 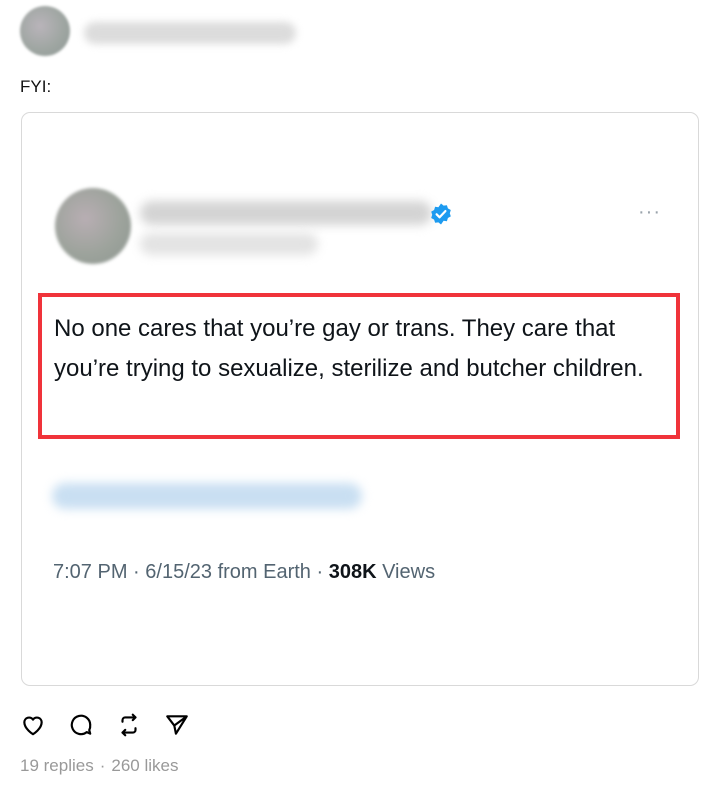 What do you see at coordinates (99, 765) in the screenshot?
I see `post-stats: 19 replies · 260 likes` at bounding box center [99, 765].